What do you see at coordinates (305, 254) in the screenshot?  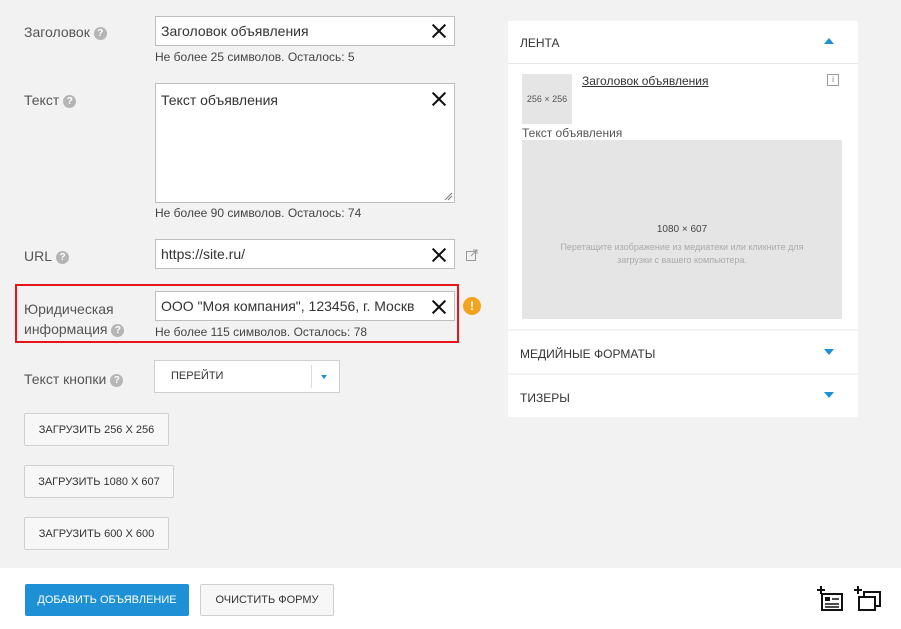 I see `url-input: https://site.ru/` at bounding box center [305, 254].